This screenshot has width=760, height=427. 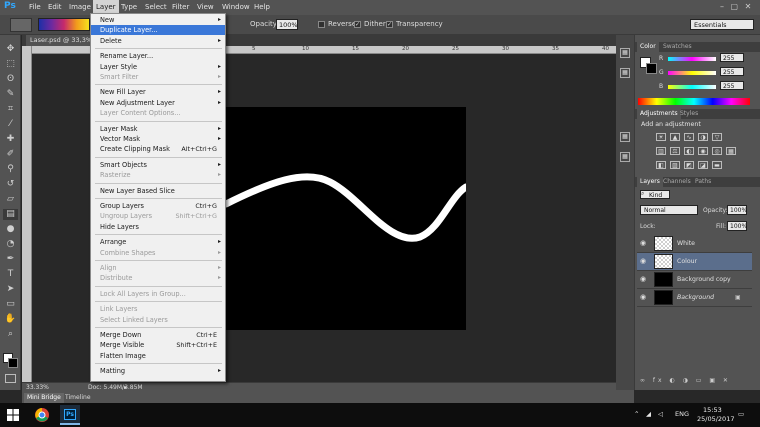 What do you see at coordinates (735, 6) in the screenshot?
I see `maximize-icon: ▢` at bounding box center [735, 6].